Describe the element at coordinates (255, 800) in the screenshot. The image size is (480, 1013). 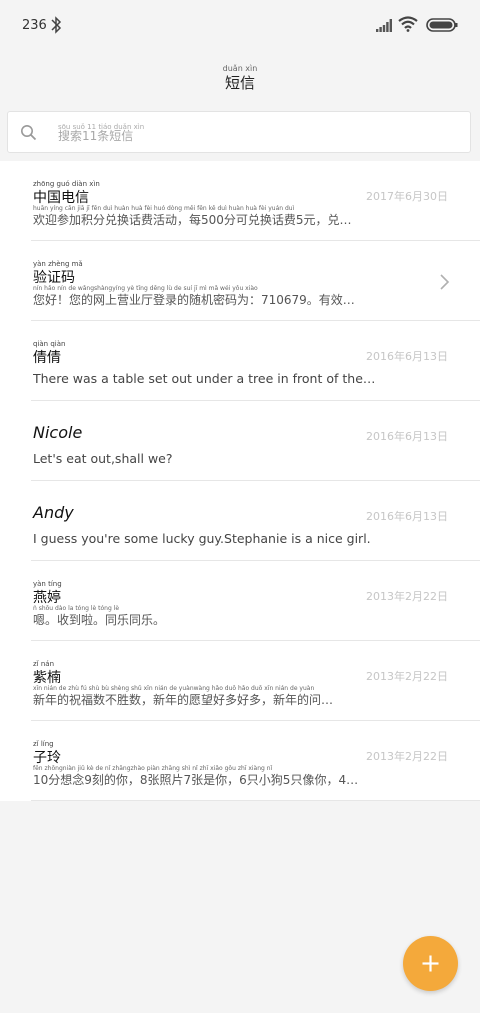
I see `divider` at that location.